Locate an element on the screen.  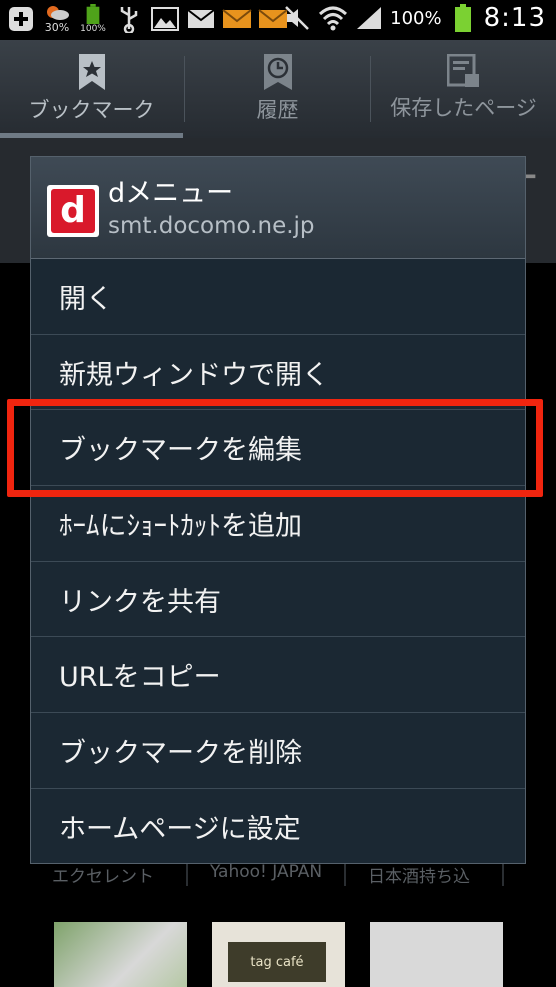
system-icons: 100% 8:13 is located at coordinates (414, 18).